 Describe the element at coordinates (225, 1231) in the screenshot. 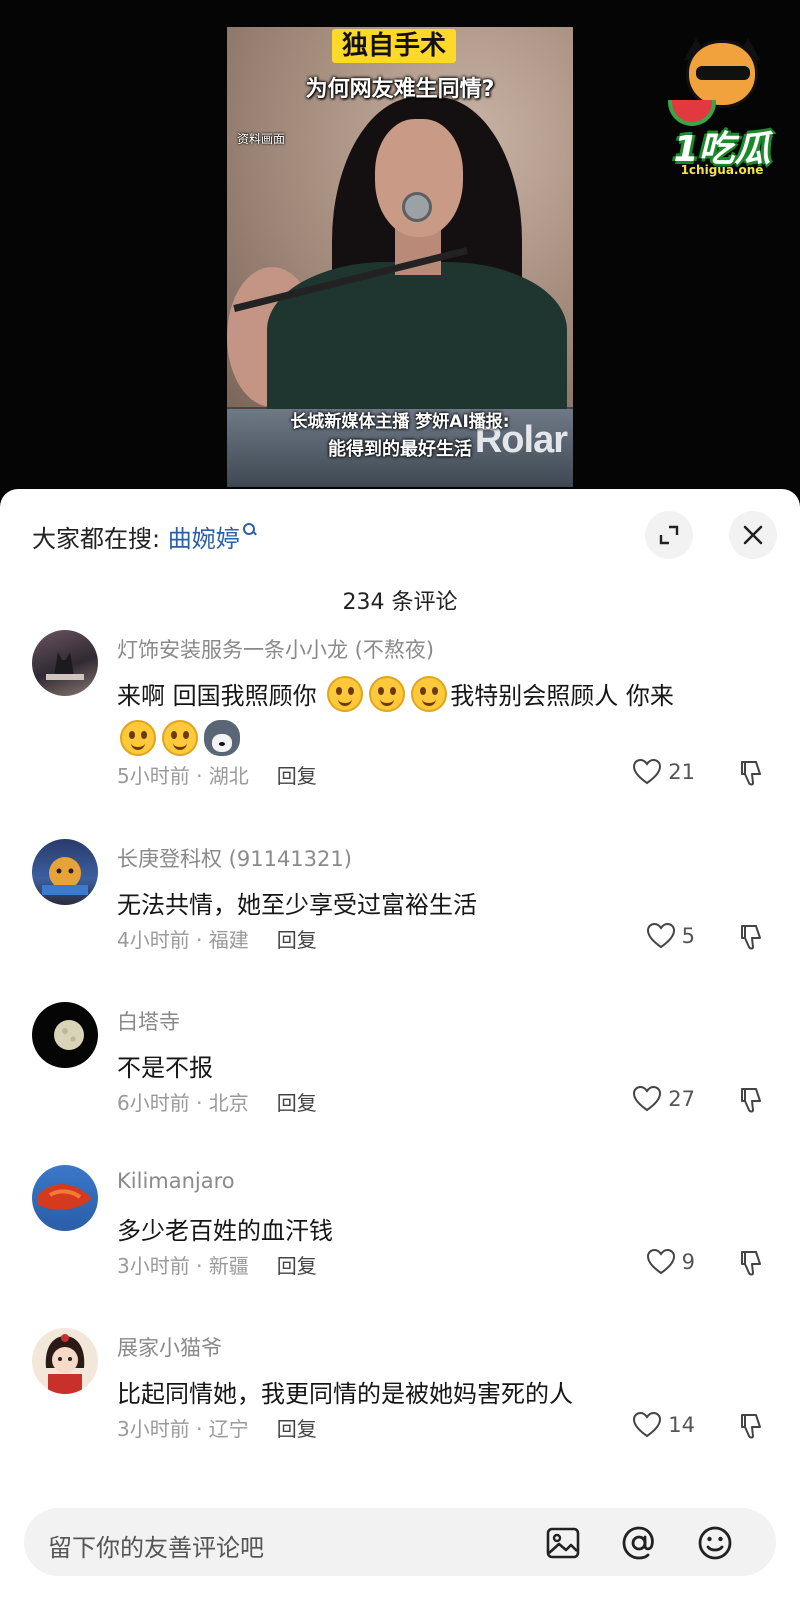

I see `comment-text: 多少老百姓的血汗钱` at that location.